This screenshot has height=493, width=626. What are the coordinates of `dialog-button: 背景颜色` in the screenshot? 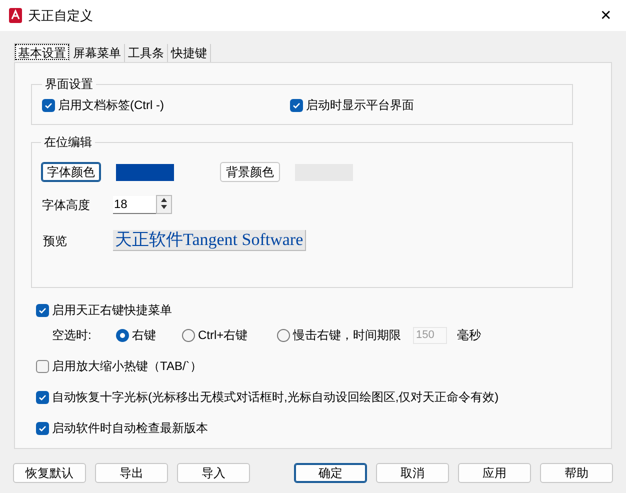 It's located at (250, 172).